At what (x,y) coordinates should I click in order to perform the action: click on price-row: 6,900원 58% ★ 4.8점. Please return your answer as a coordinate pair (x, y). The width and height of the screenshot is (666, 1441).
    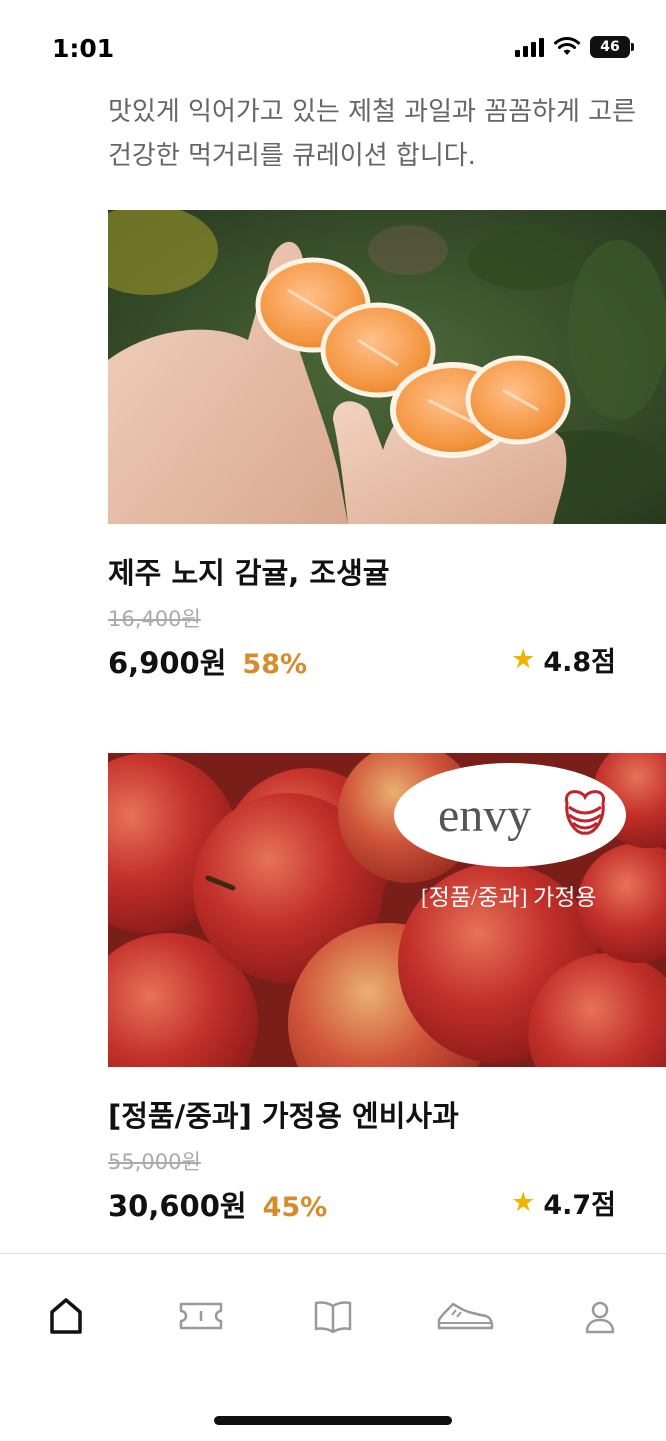
    Looking at the image, I should click on (362, 660).